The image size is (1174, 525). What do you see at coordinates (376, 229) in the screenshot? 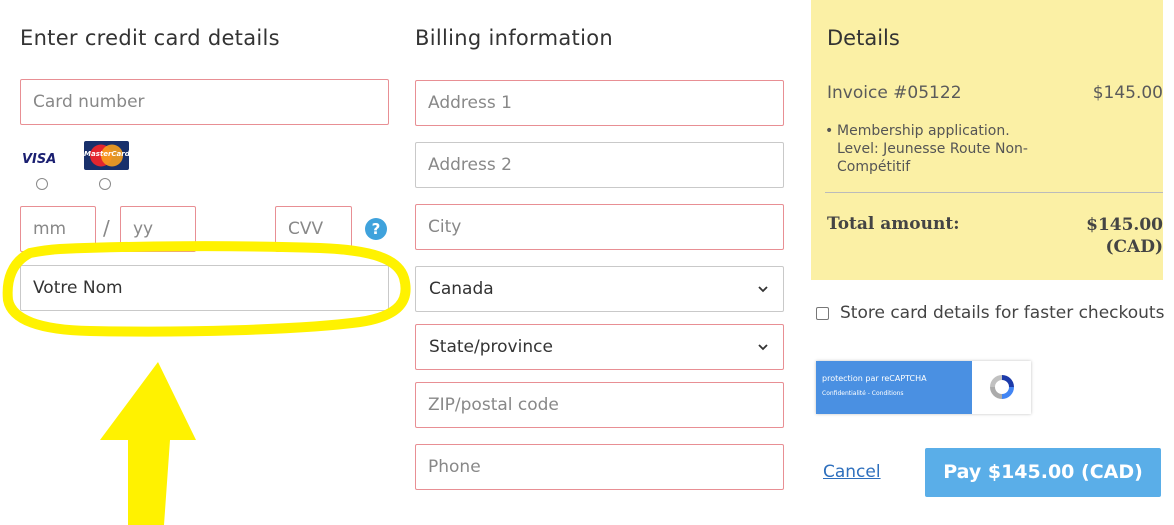
I see `help-icon: ?` at bounding box center [376, 229].